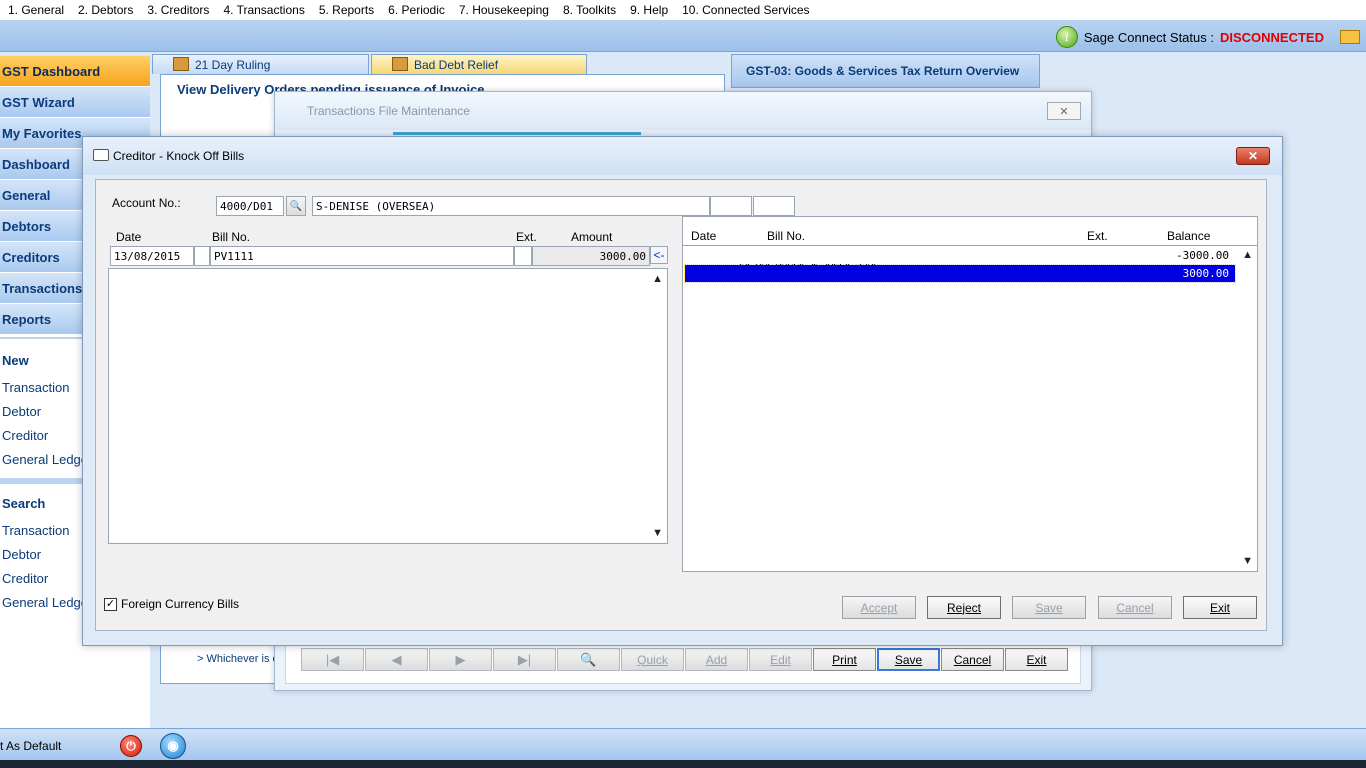 The height and width of the screenshot is (768, 1366). Describe the element at coordinates (1205, 273) in the screenshot. I see `bill-row-balance: 3000.00` at that location.